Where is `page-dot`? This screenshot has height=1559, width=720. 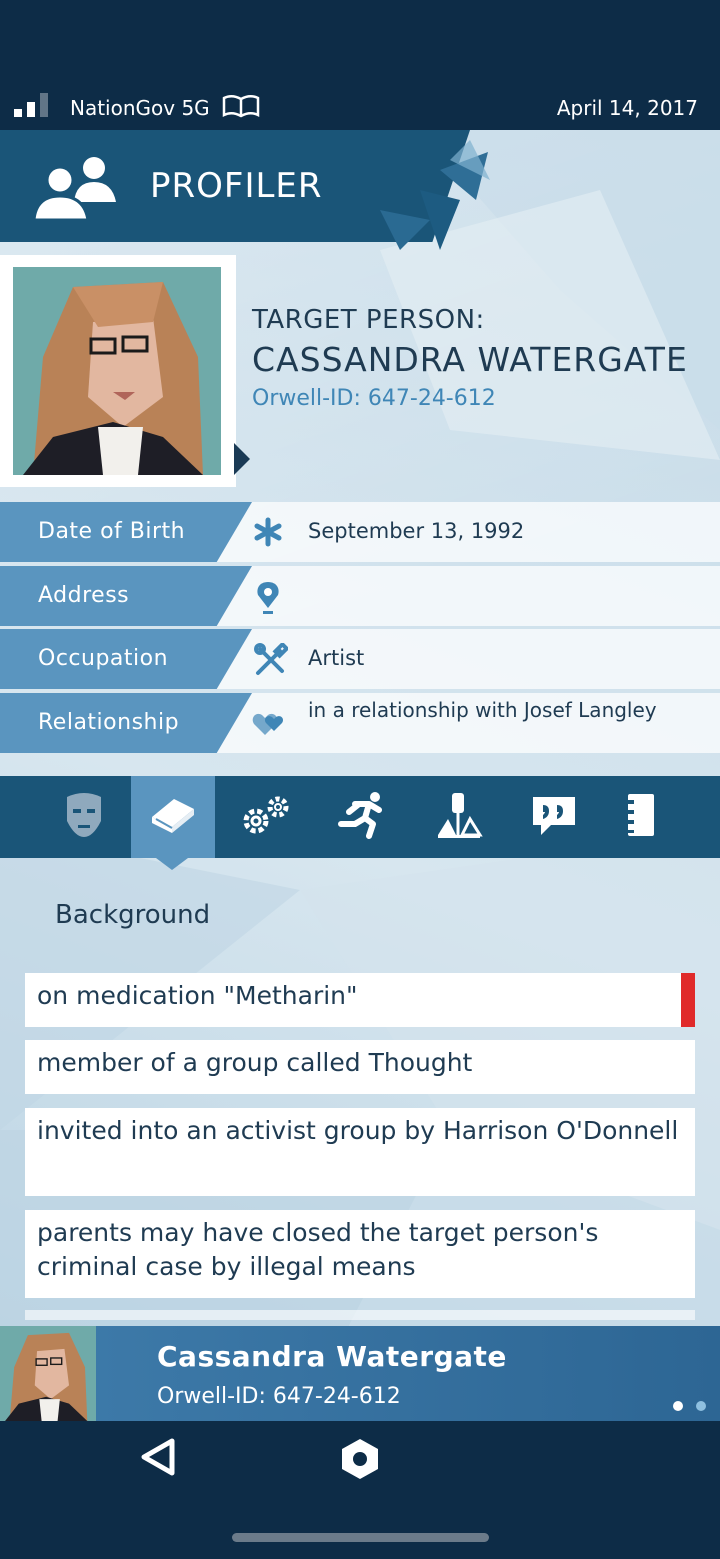
page-dot is located at coordinates (701, 1406).